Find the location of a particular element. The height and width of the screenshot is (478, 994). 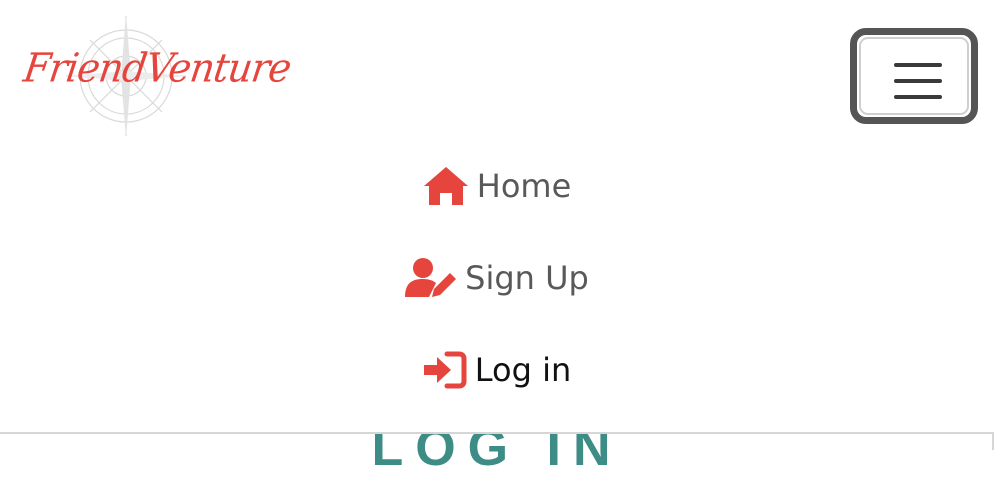

brand-logo-link: FriendVenture is located at coordinates (156, 75).